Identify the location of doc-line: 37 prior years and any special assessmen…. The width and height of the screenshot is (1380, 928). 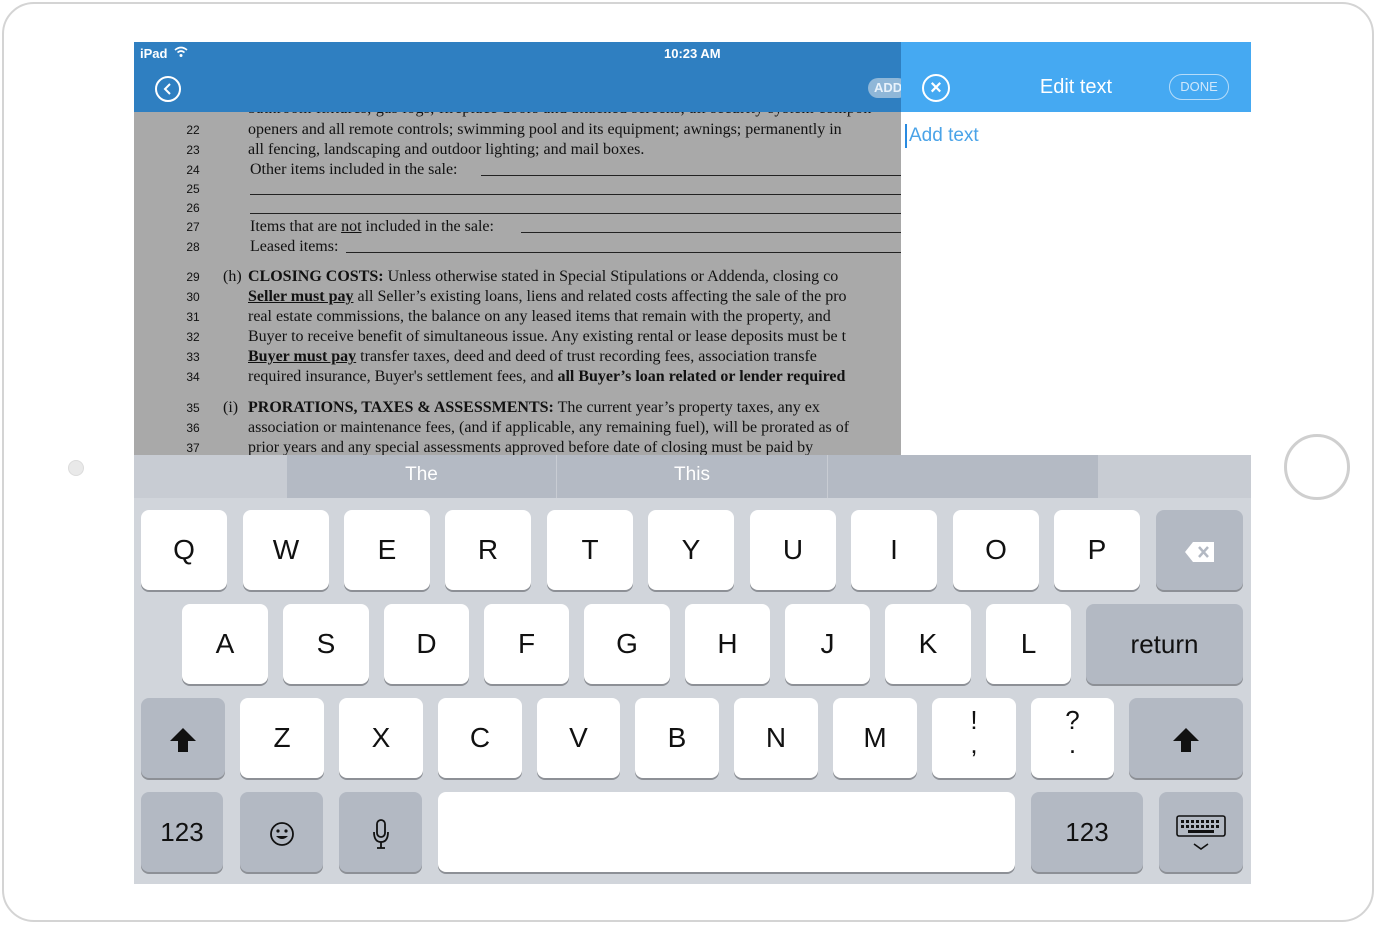
(517, 447).